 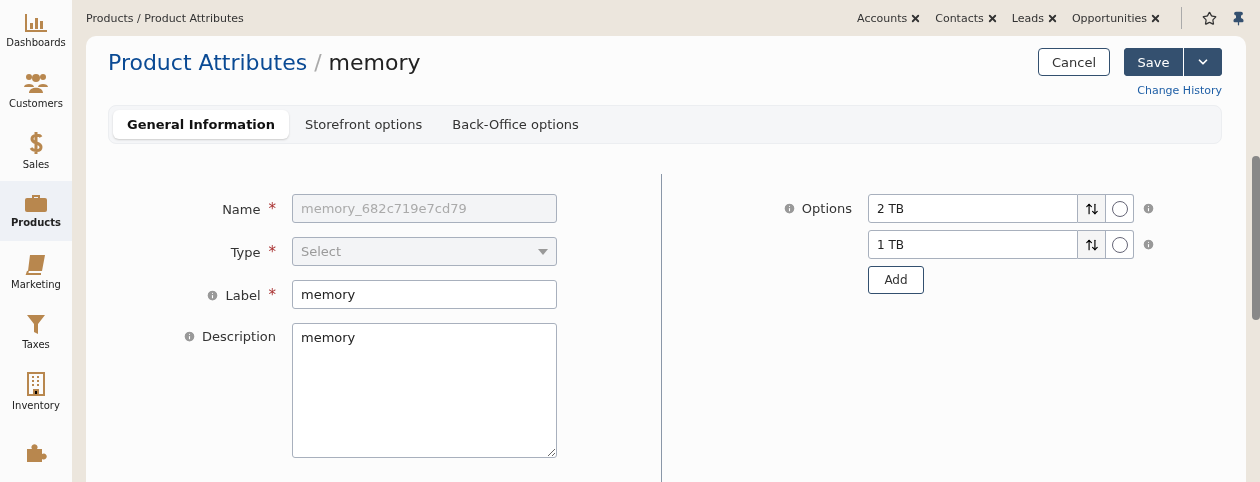 What do you see at coordinates (424, 390) in the screenshot?
I see `textarea-field: memory` at bounding box center [424, 390].